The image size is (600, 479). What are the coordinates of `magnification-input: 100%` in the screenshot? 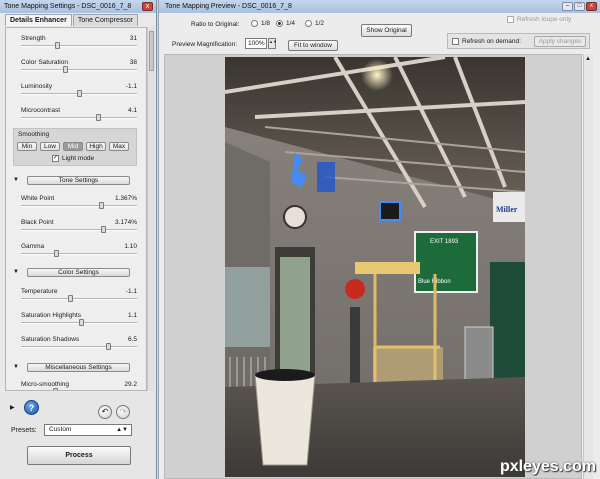 It's located at (256, 43).